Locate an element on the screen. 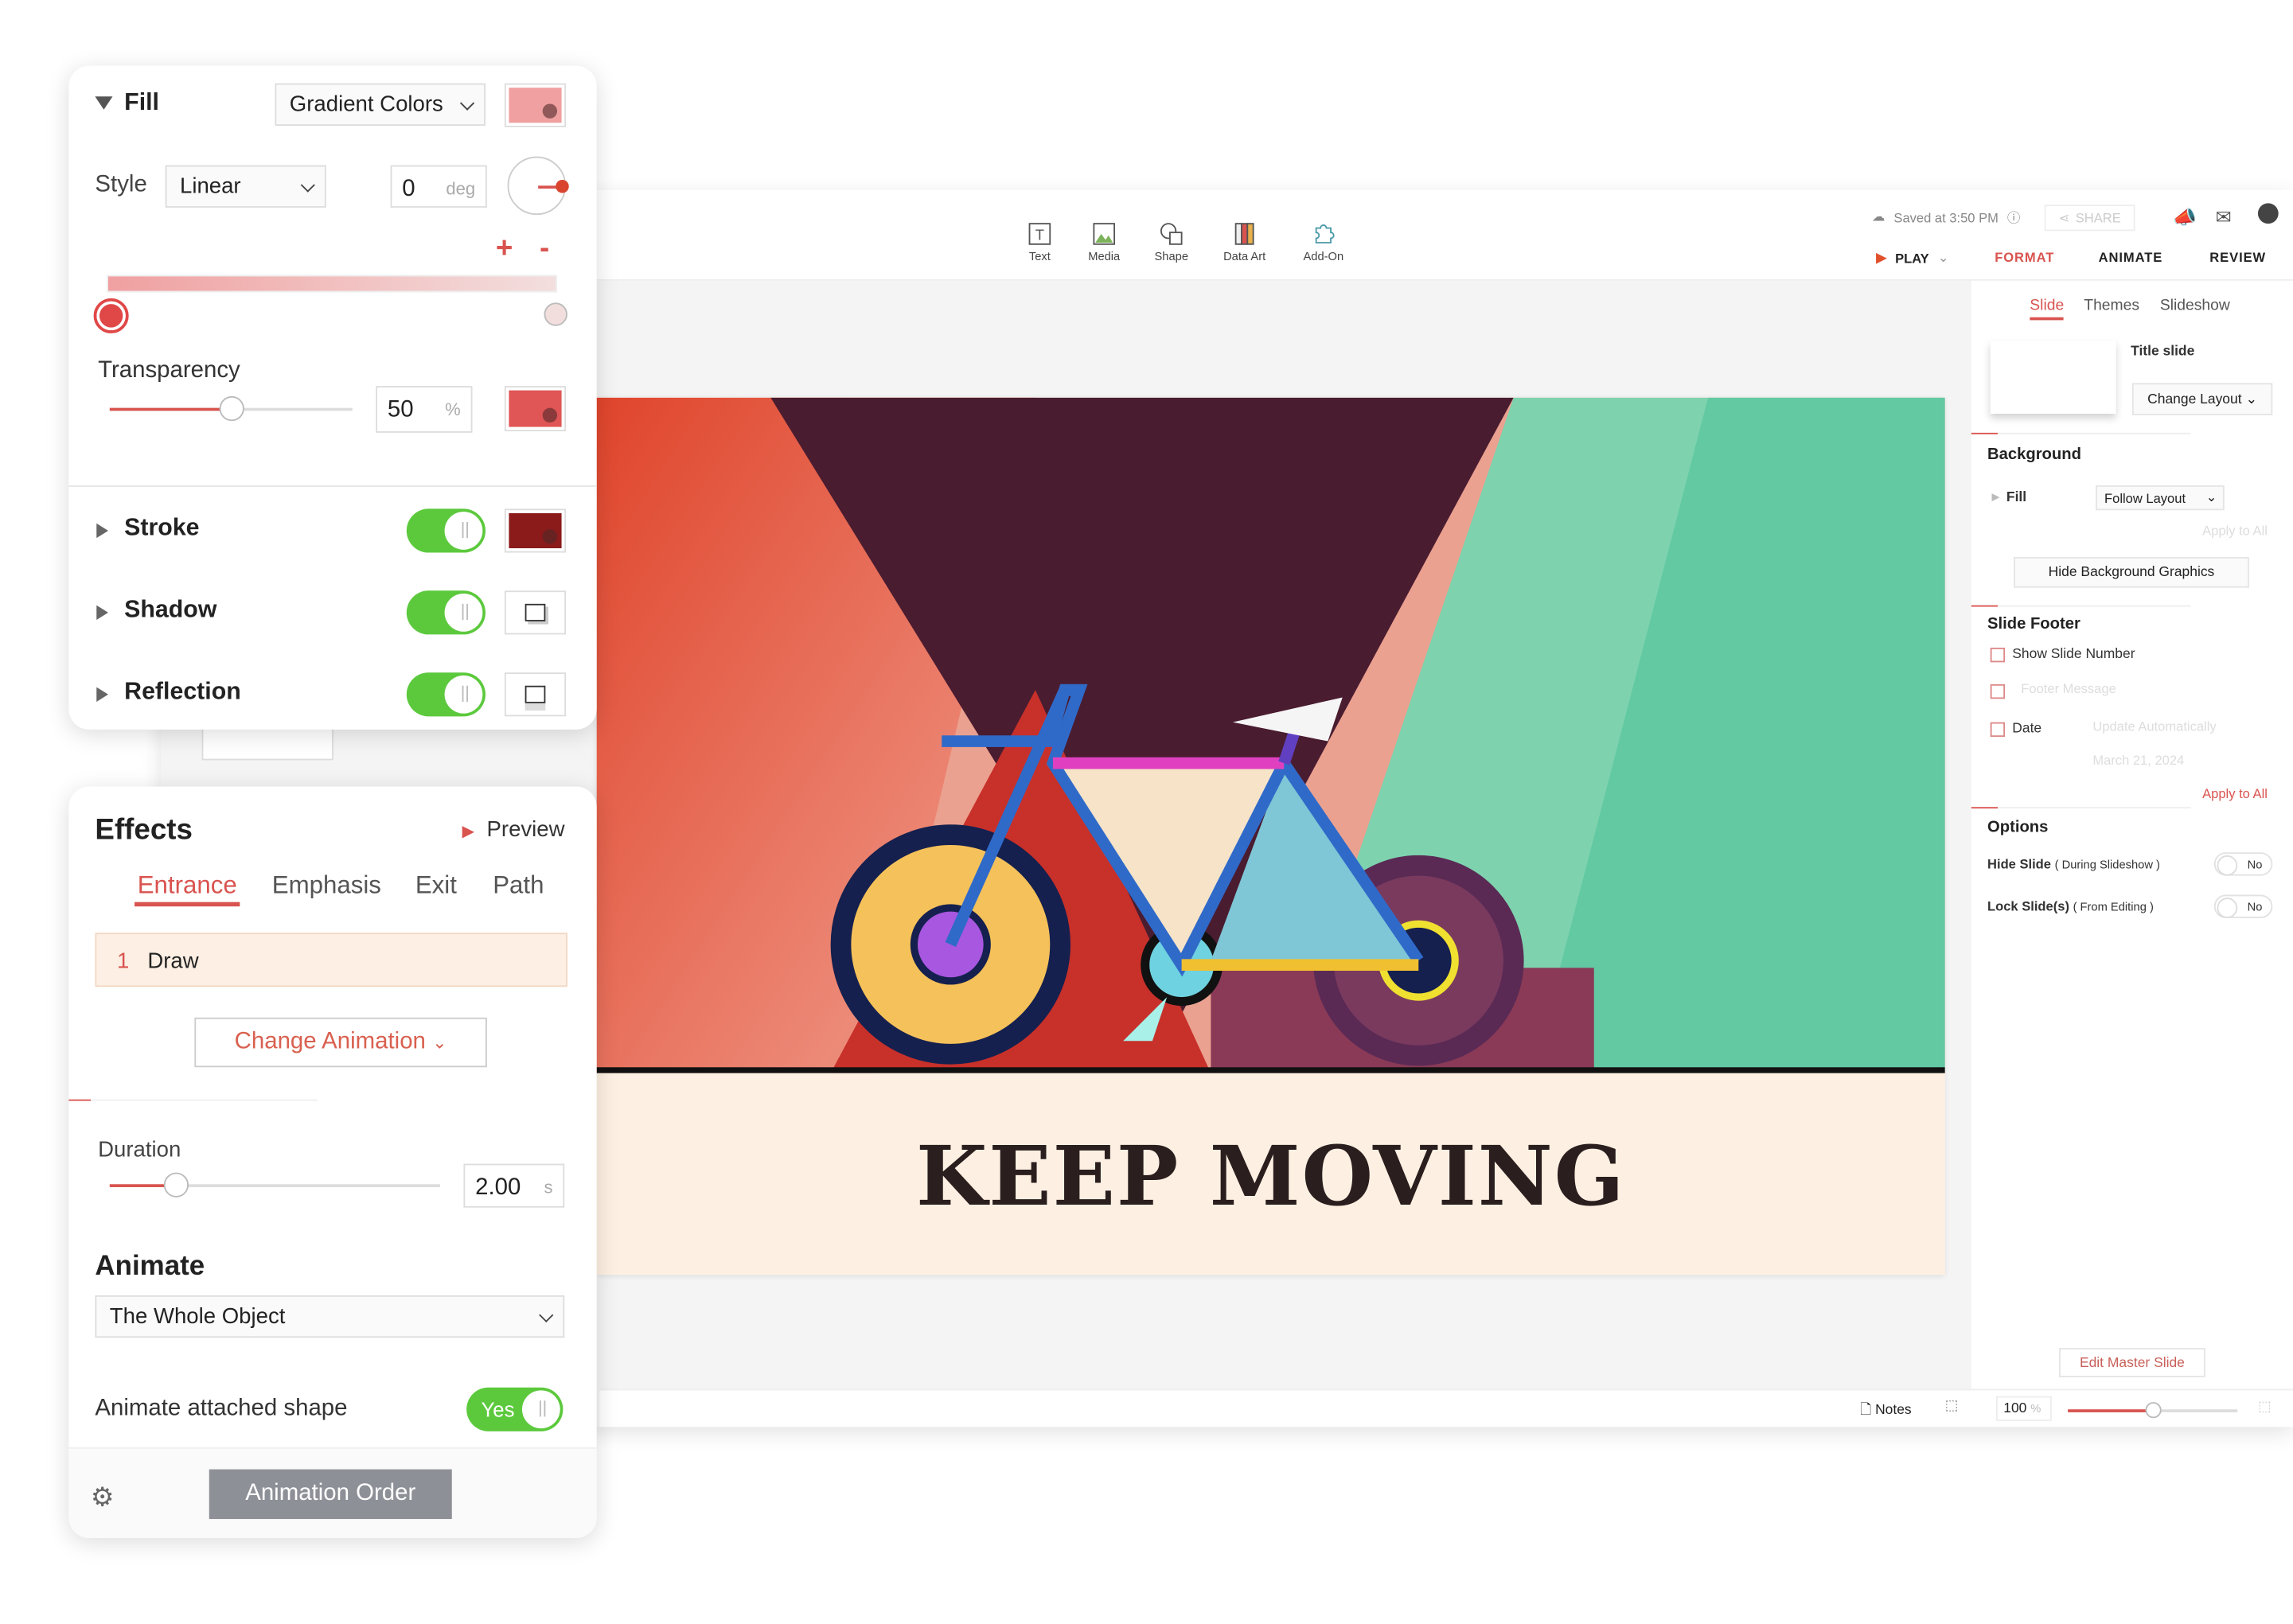 This screenshot has height=1624, width=2293. animation-list-item: 1 Draw is located at coordinates (331, 960).